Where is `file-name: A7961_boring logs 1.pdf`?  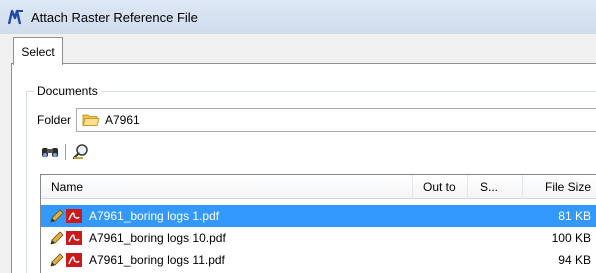 file-name: A7961_boring logs 1.pdf is located at coordinates (154, 216).